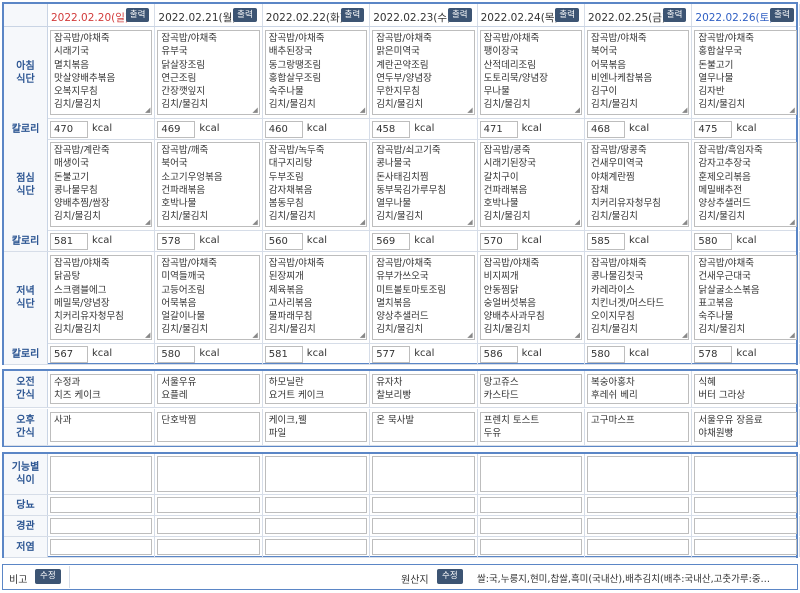  I want to click on calorie-cell: 469 kcal, so click(209, 129).